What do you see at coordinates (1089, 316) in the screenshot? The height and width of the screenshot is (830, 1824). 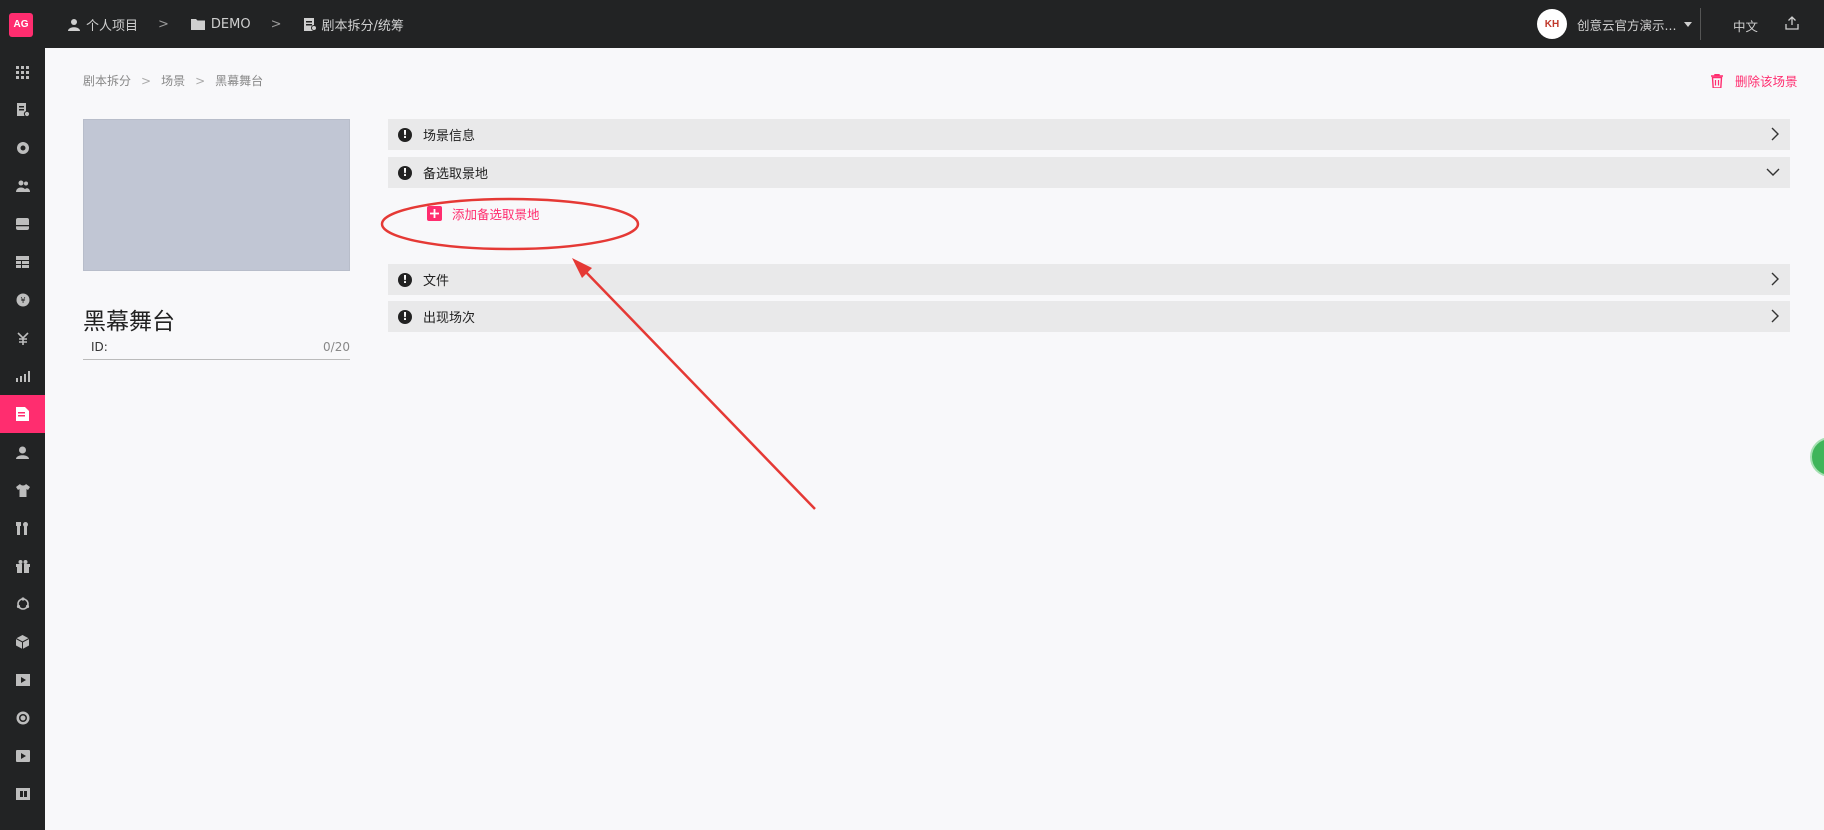 I see `panel-appearances: ! 出现场次` at bounding box center [1089, 316].